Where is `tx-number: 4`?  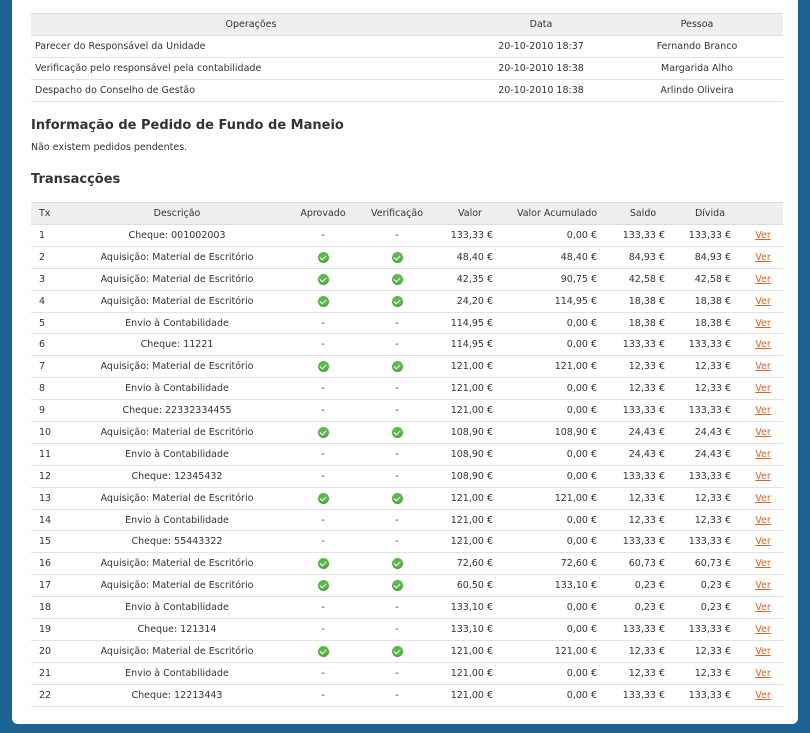
tx-number: 4 is located at coordinates (49, 301).